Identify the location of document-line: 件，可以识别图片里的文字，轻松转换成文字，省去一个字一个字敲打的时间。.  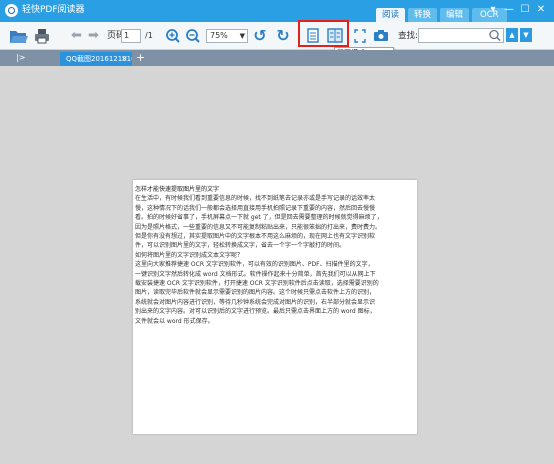
(240, 246).